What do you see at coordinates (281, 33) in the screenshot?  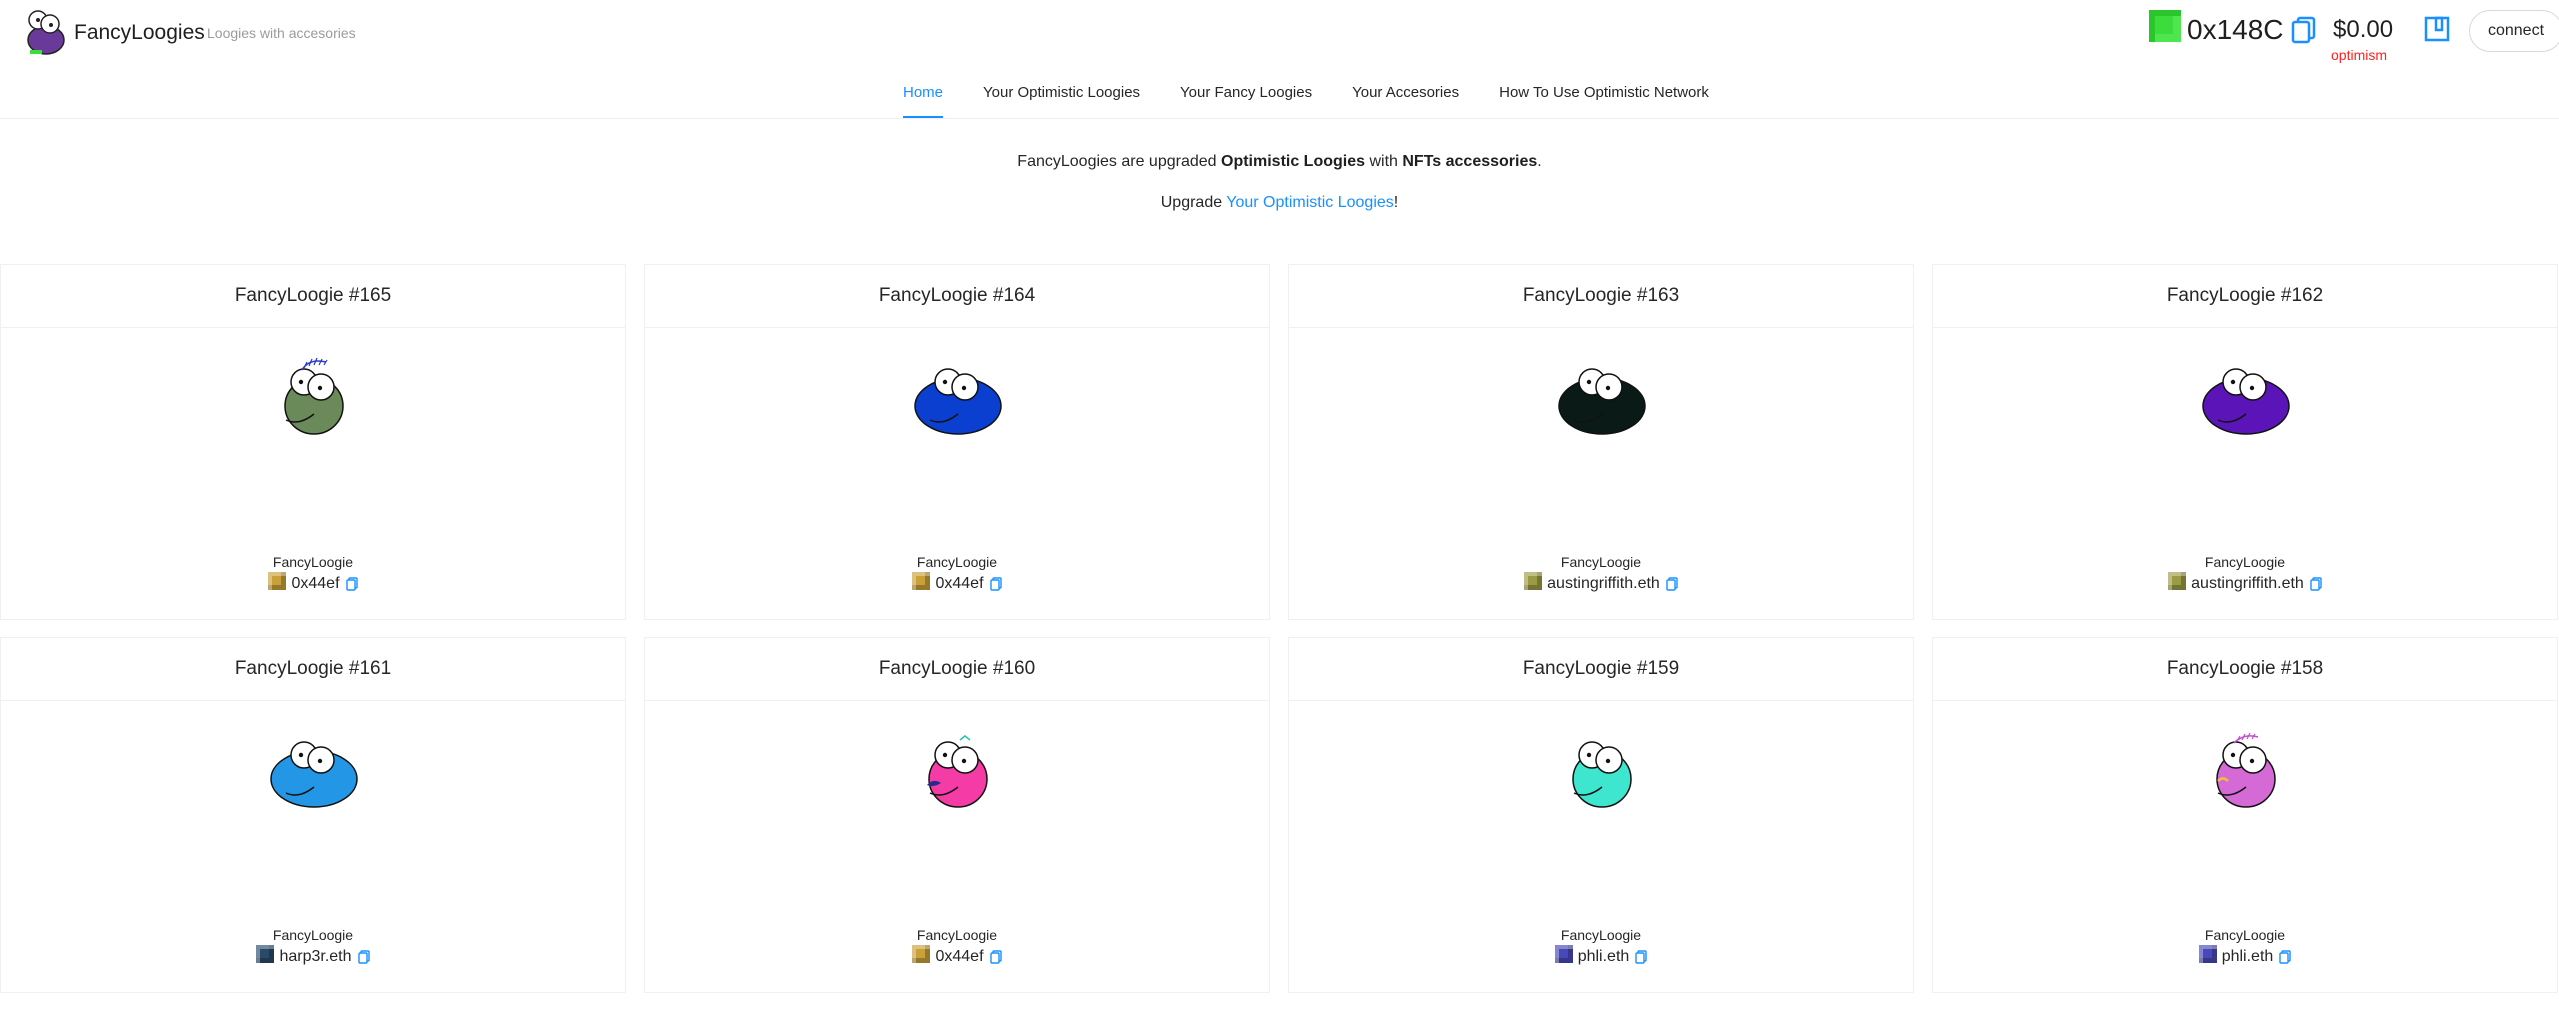 I see `app-subtitle: Loogies with accesories` at bounding box center [281, 33].